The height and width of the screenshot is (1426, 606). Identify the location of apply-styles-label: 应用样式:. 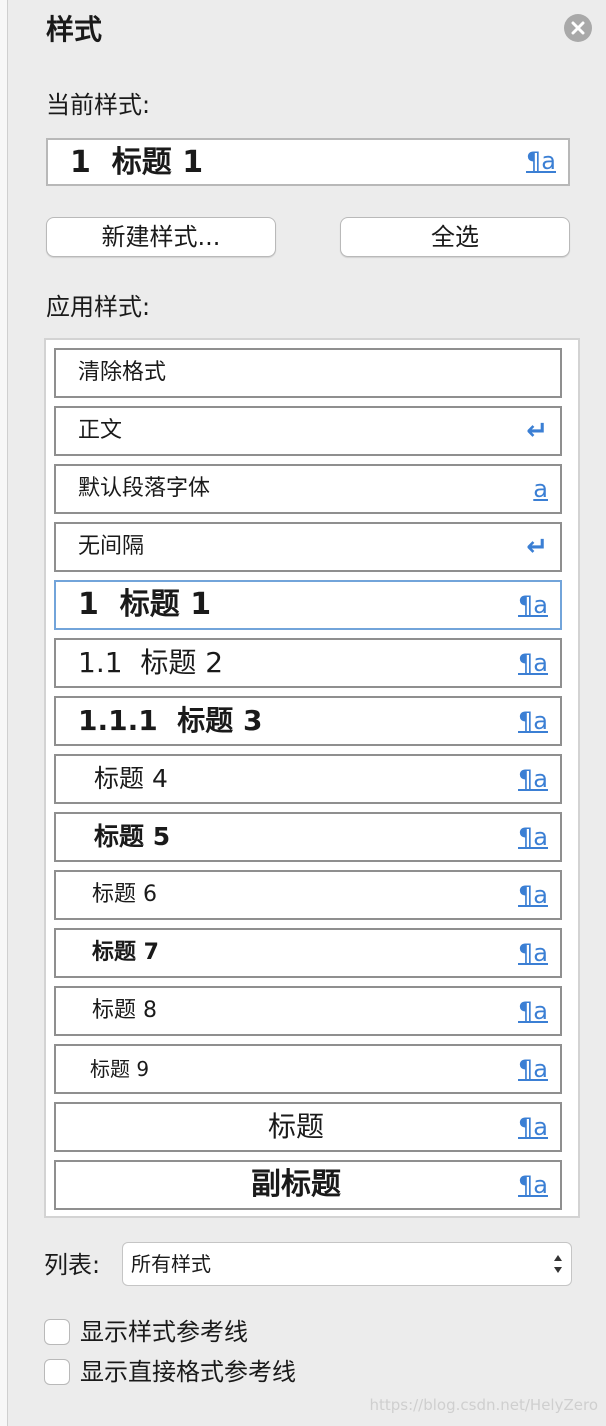
(98, 307).